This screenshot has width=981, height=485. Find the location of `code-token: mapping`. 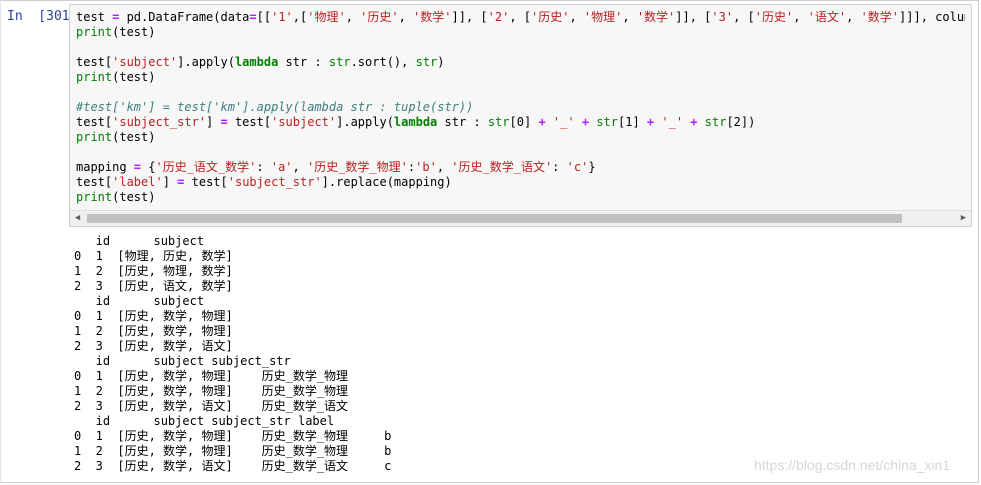

code-token: mapping is located at coordinates (105, 167).